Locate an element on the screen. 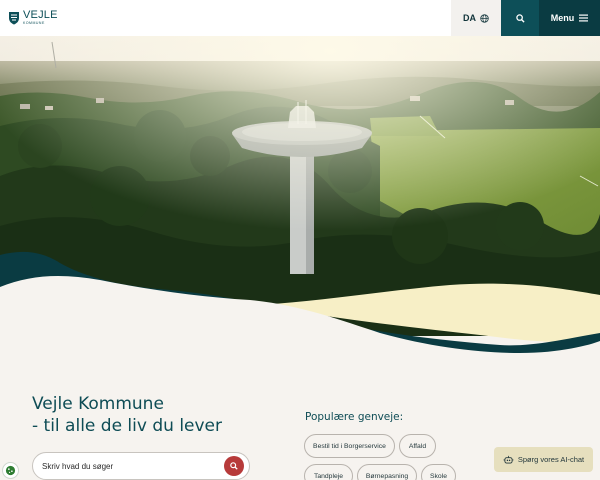  globe-icon is located at coordinates (484, 18).